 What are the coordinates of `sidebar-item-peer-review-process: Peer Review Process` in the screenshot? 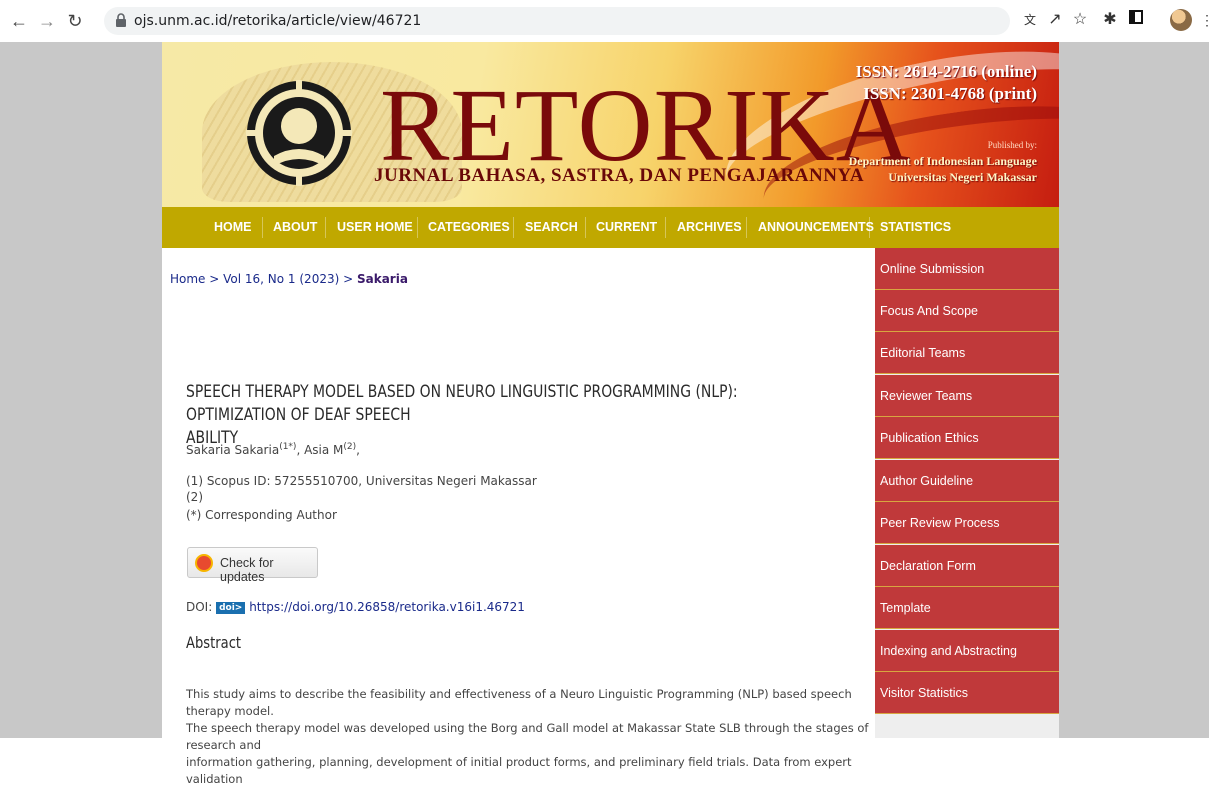 It's located at (967, 523).